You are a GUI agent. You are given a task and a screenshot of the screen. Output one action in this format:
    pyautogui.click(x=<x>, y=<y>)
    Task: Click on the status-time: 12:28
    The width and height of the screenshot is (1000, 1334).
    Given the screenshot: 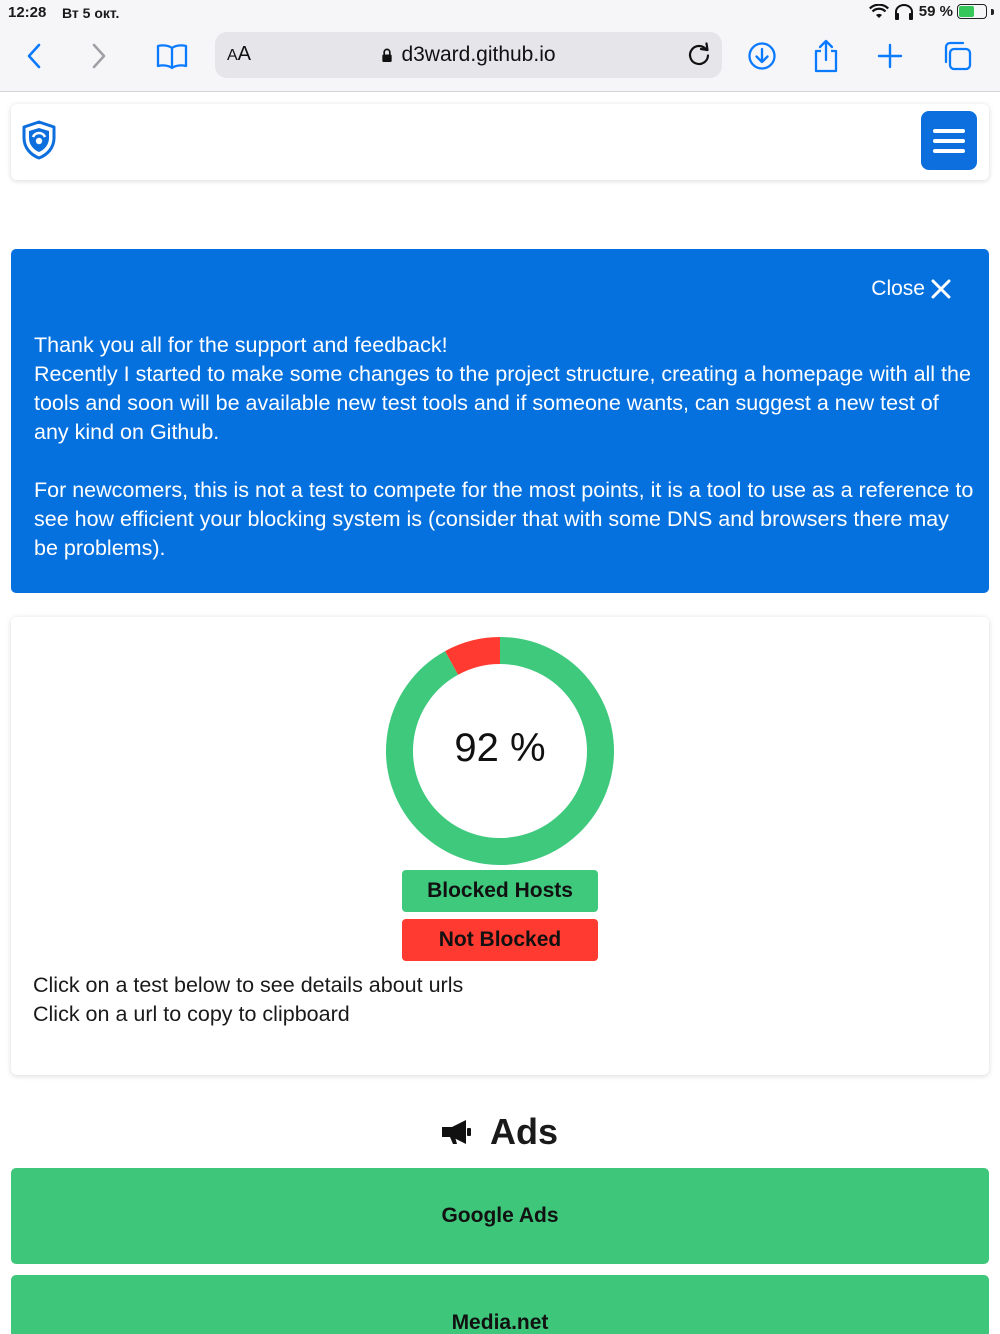 What is the action you would take?
    pyautogui.click(x=27, y=12)
    